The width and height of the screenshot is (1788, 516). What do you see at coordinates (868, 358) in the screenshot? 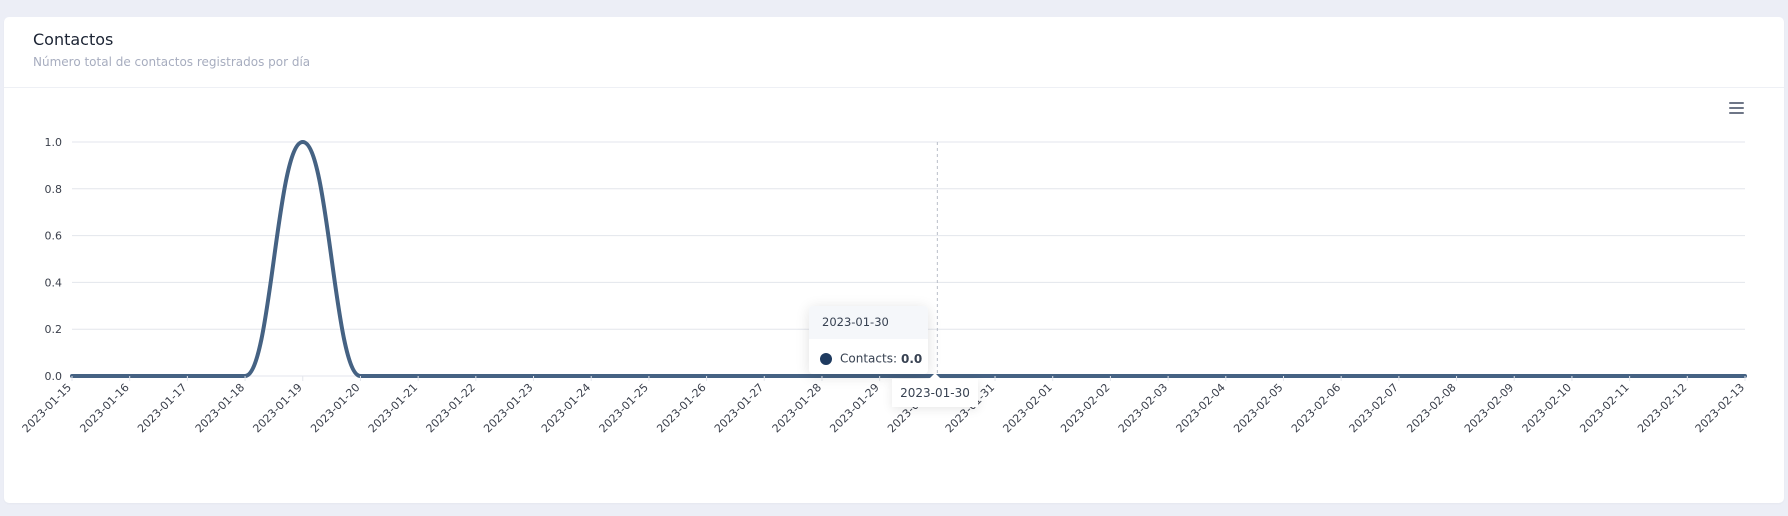
I see `tooltip-series-label: Contacts:` at bounding box center [868, 358].